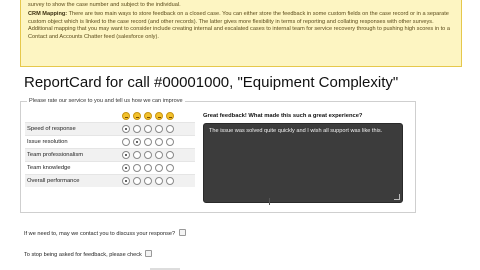 The width and height of the screenshot is (480, 270). What do you see at coordinates (170, 116) in the screenshot?
I see `very-unhappy-face-icon` at bounding box center [170, 116].